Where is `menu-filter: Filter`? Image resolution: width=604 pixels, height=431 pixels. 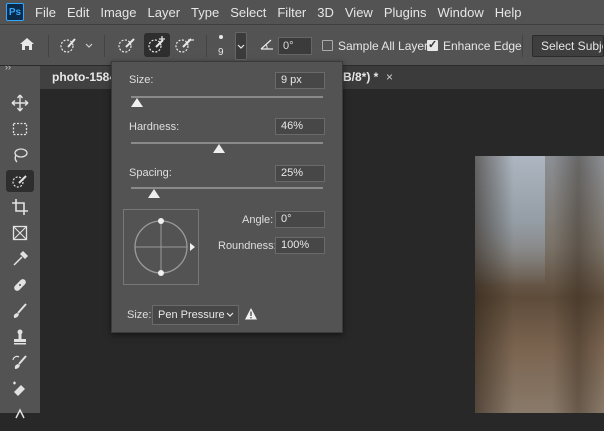
menu-filter: Filter is located at coordinates (291, 12).